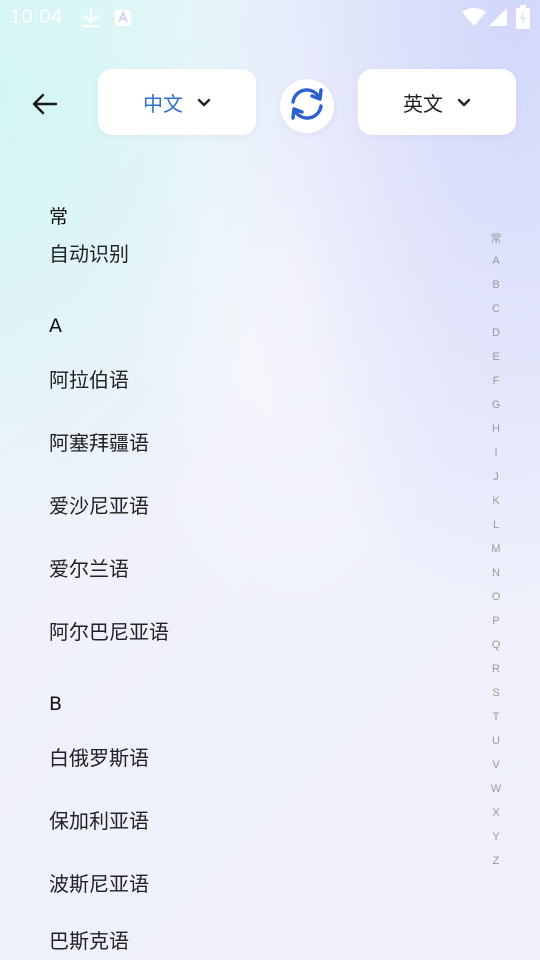  Describe the element at coordinates (496, 573) in the screenshot. I see `index-letter-n: N` at that location.